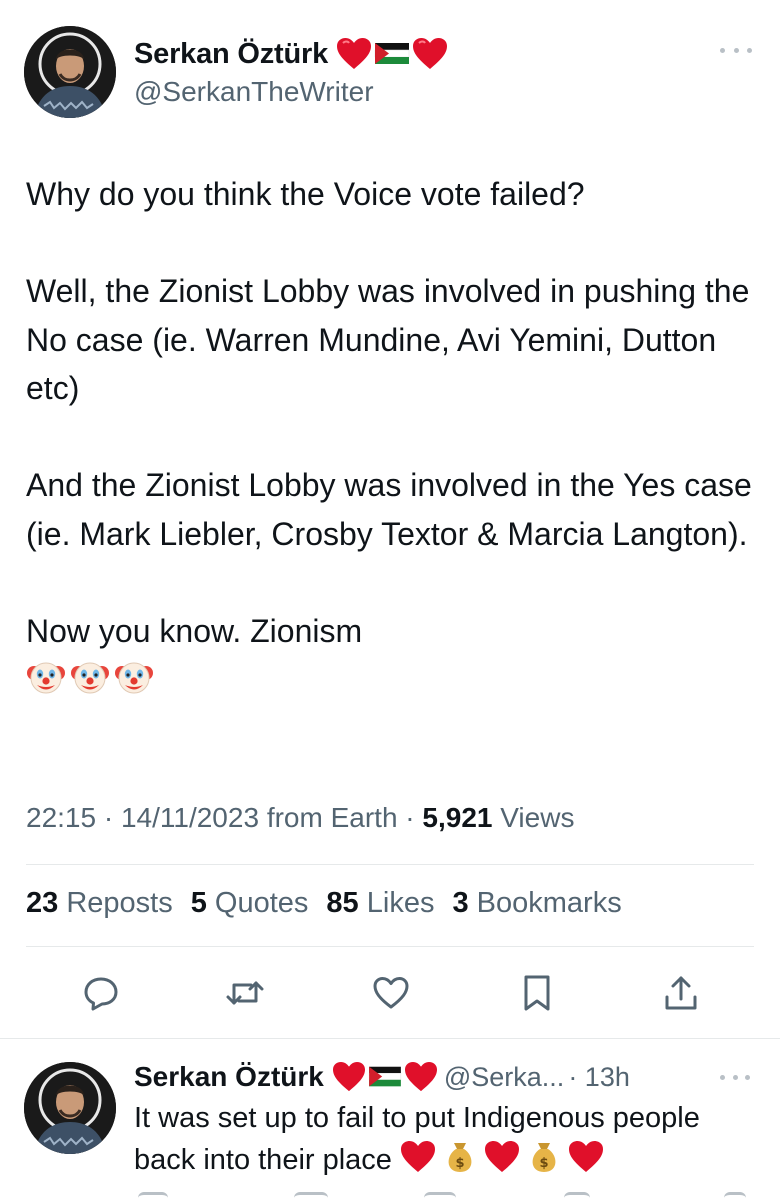 The width and height of the screenshot is (780, 1200). I want to click on more-options-icon, so click(736, 50).